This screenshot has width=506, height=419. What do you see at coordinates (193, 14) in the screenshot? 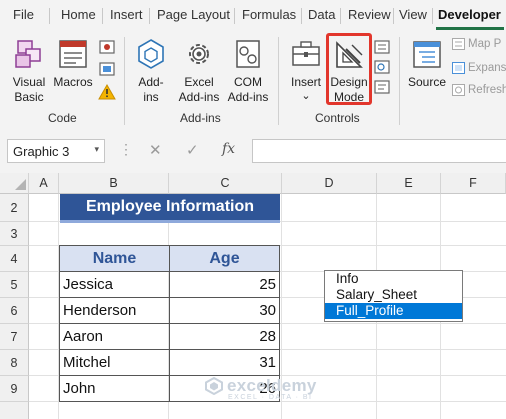
I see `tab-page-layout: Page Layout` at bounding box center [193, 14].